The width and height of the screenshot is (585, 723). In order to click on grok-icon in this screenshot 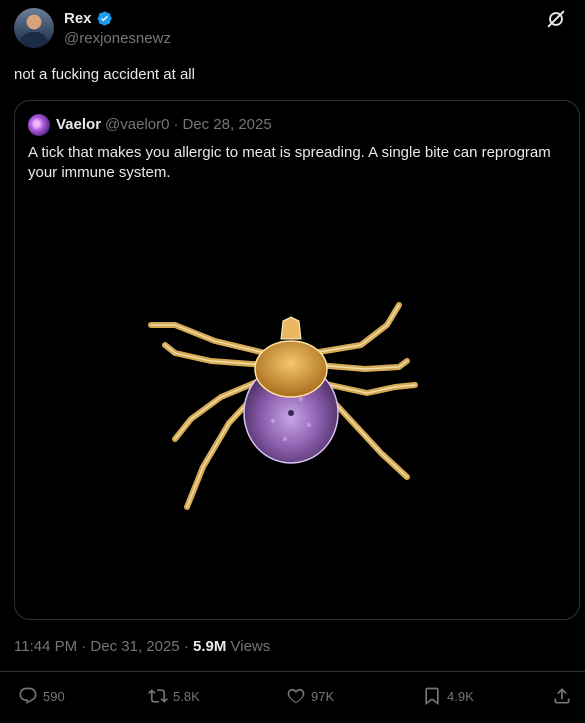, I will do `click(556, 19)`.